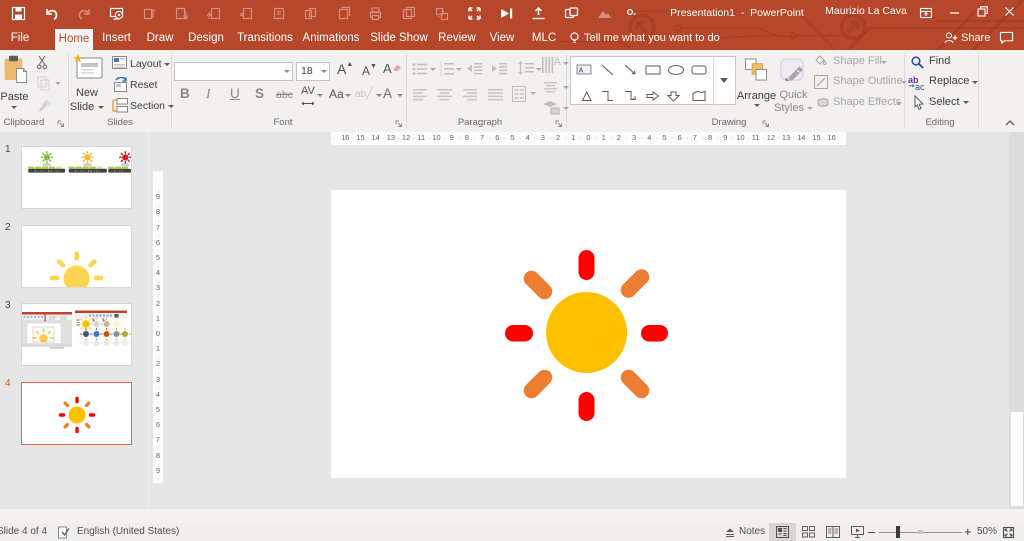  What do you see at coordinates (920, 86) in the screenshot?
I see `svg-text: ac` at bounding box center [920, 86].